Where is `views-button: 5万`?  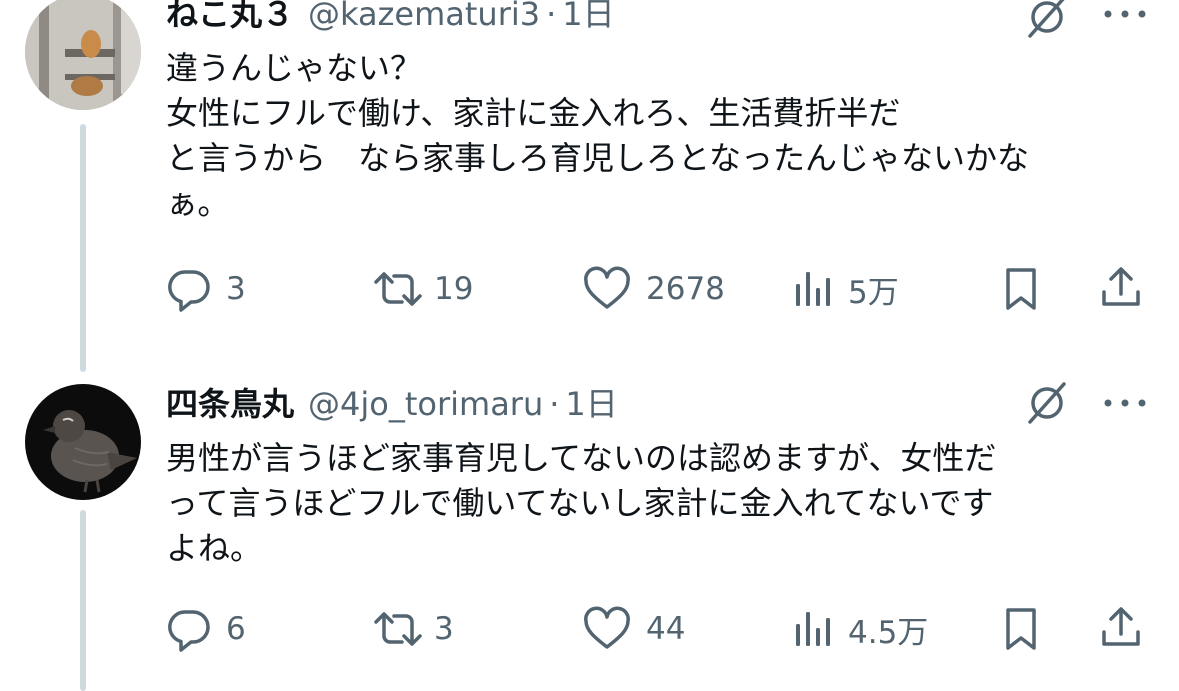 views-button: 5万 is located at coordinates (846, 289).